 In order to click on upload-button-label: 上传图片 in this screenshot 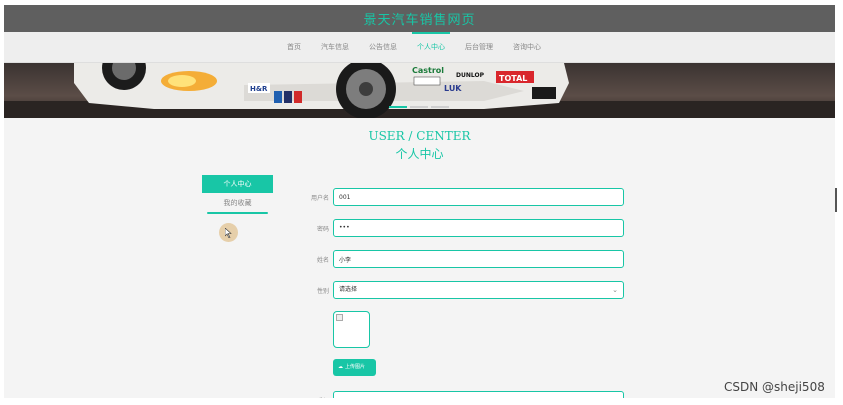, I will do `click(355, 367)`.